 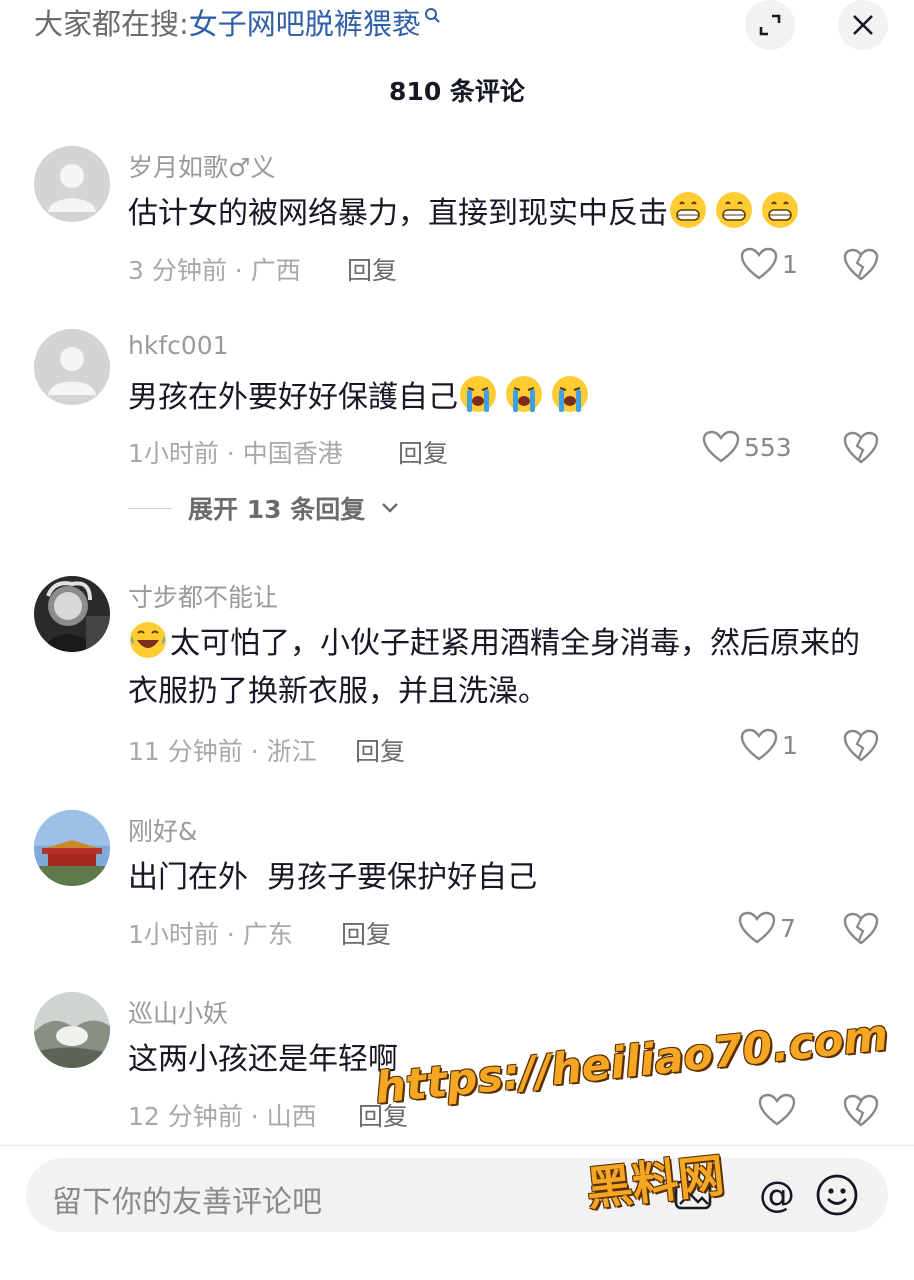 I want to click on close-icon, so click(x=863, y=25).